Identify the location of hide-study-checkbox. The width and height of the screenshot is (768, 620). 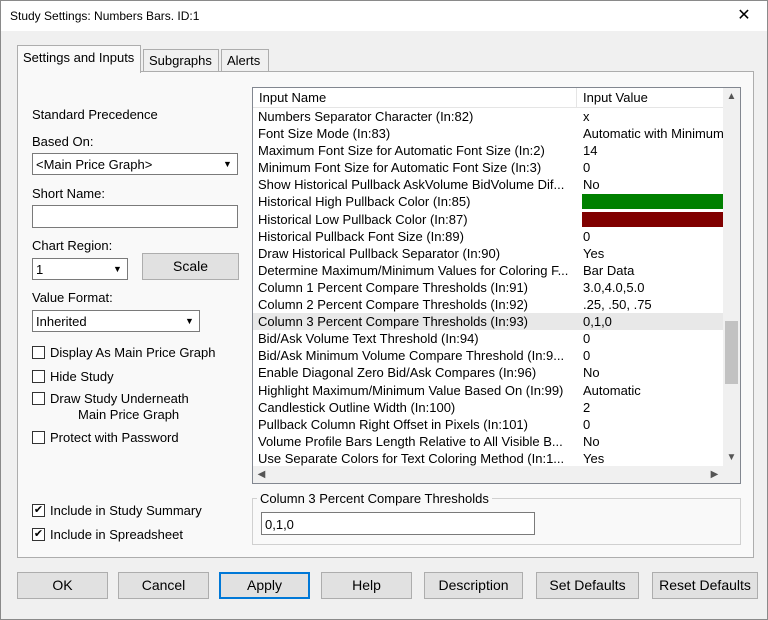
(38, 376).